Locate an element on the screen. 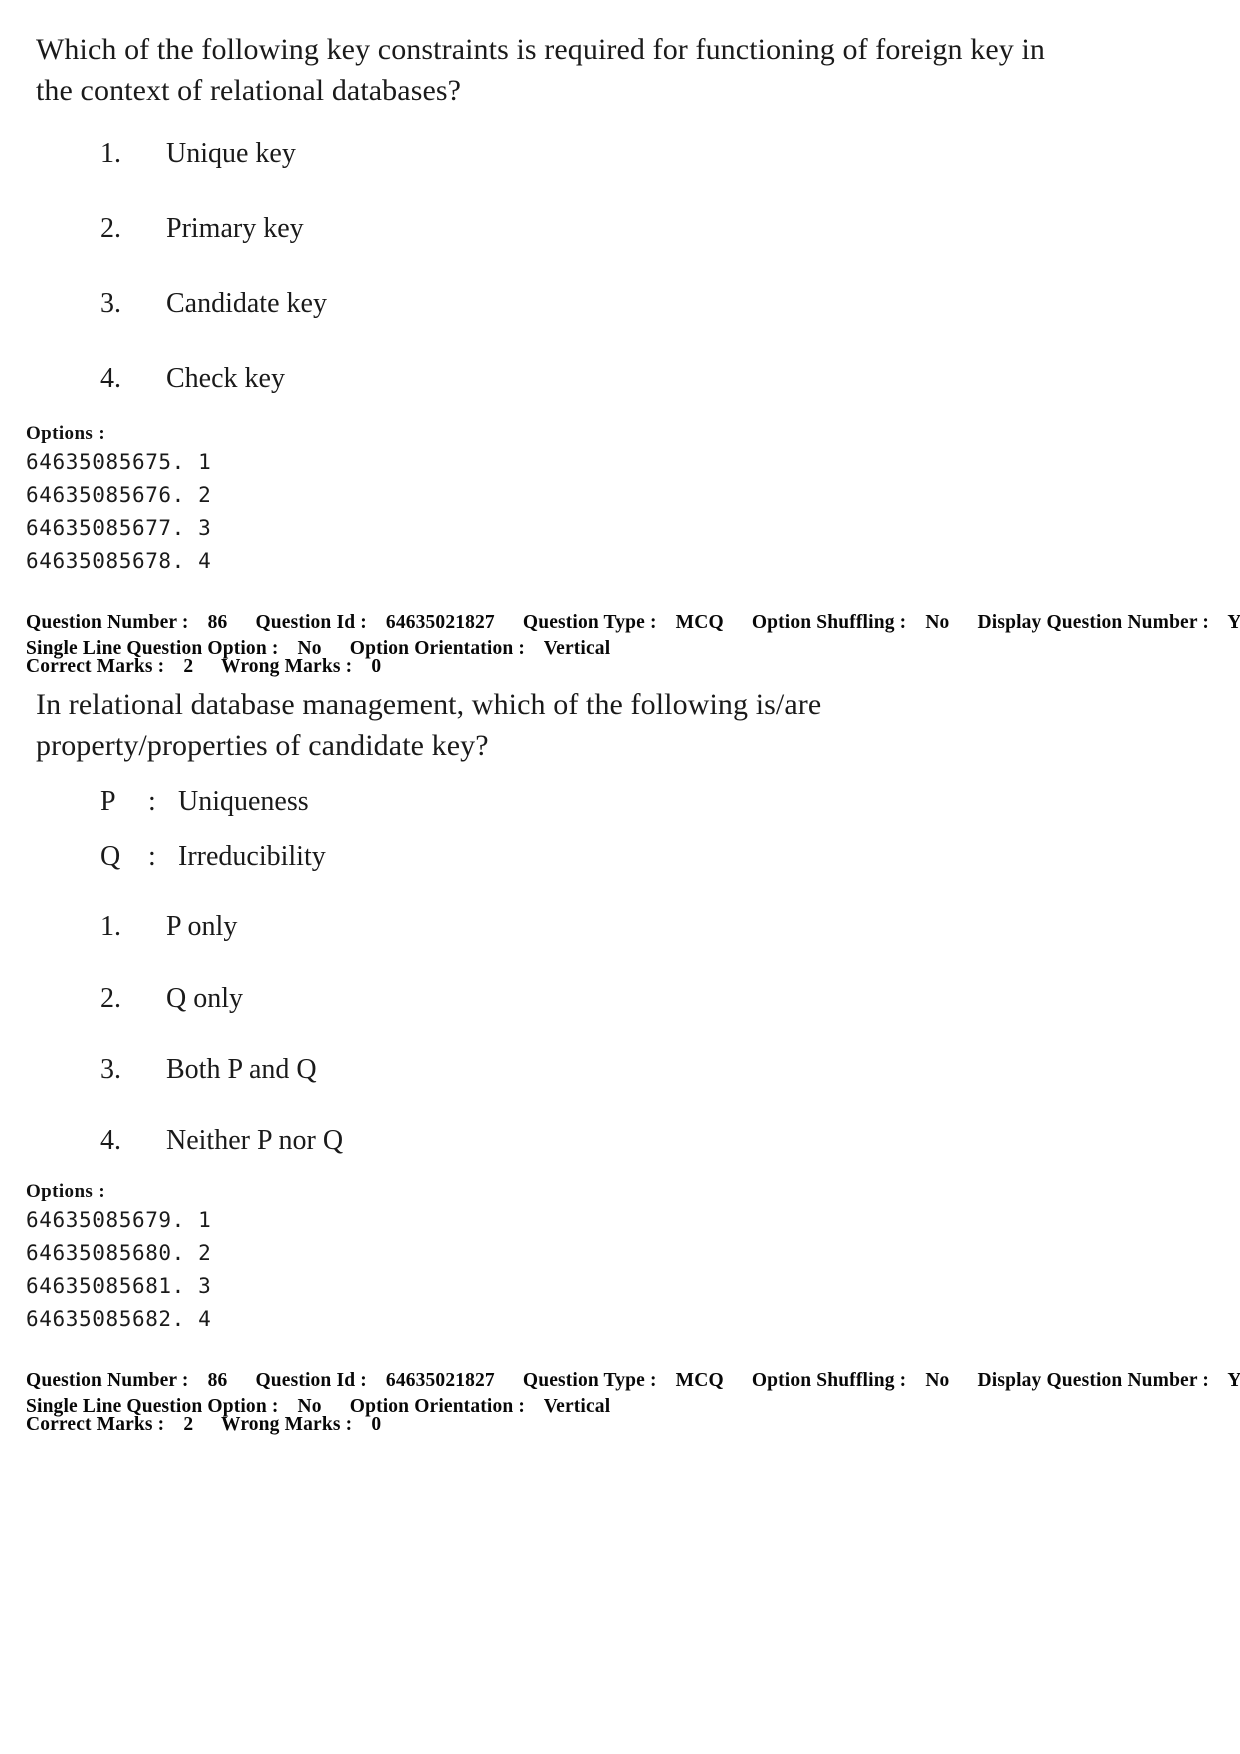 The height and width of the screenshot is (1754, 1240). choice-label: Check key is located at coordinates (225, 378).